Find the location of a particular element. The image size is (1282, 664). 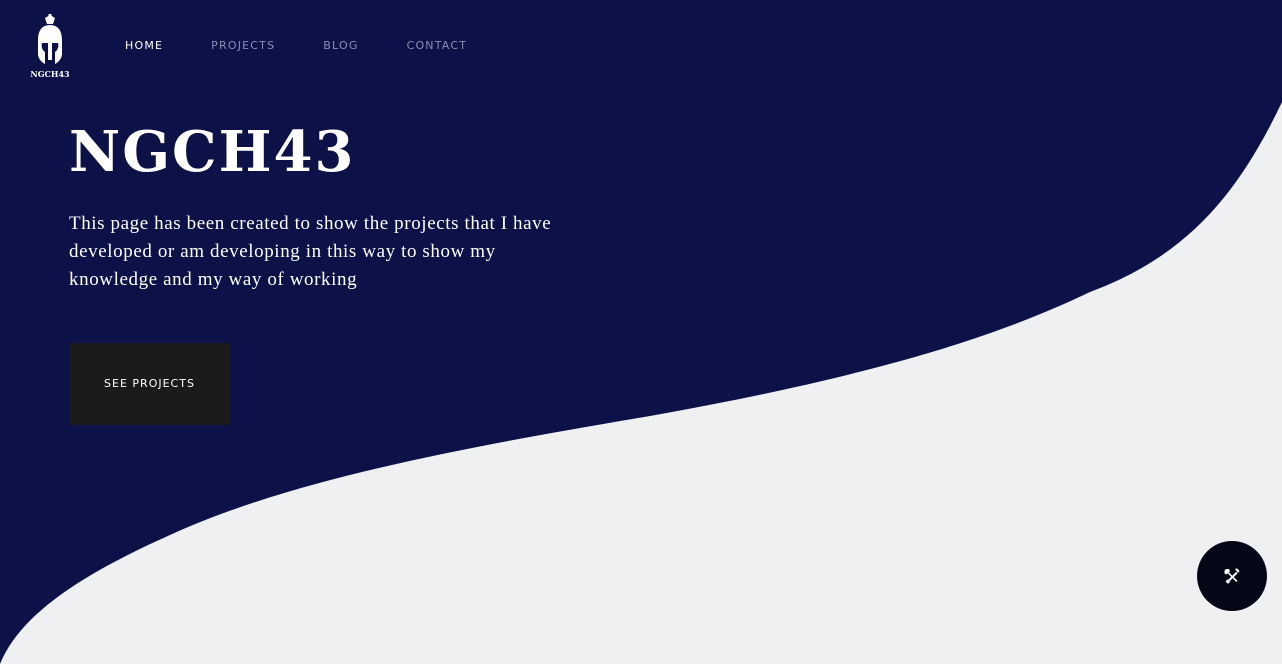

nav-item-projects: PROJECTS is located at coordinates (243, 46).